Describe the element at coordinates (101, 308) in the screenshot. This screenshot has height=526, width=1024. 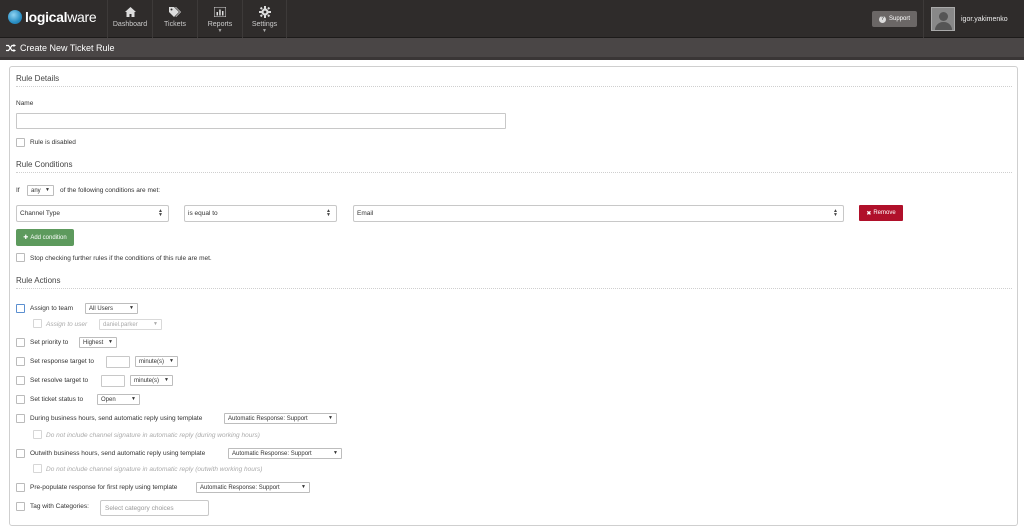
I see `team-value: All Users` at that location.